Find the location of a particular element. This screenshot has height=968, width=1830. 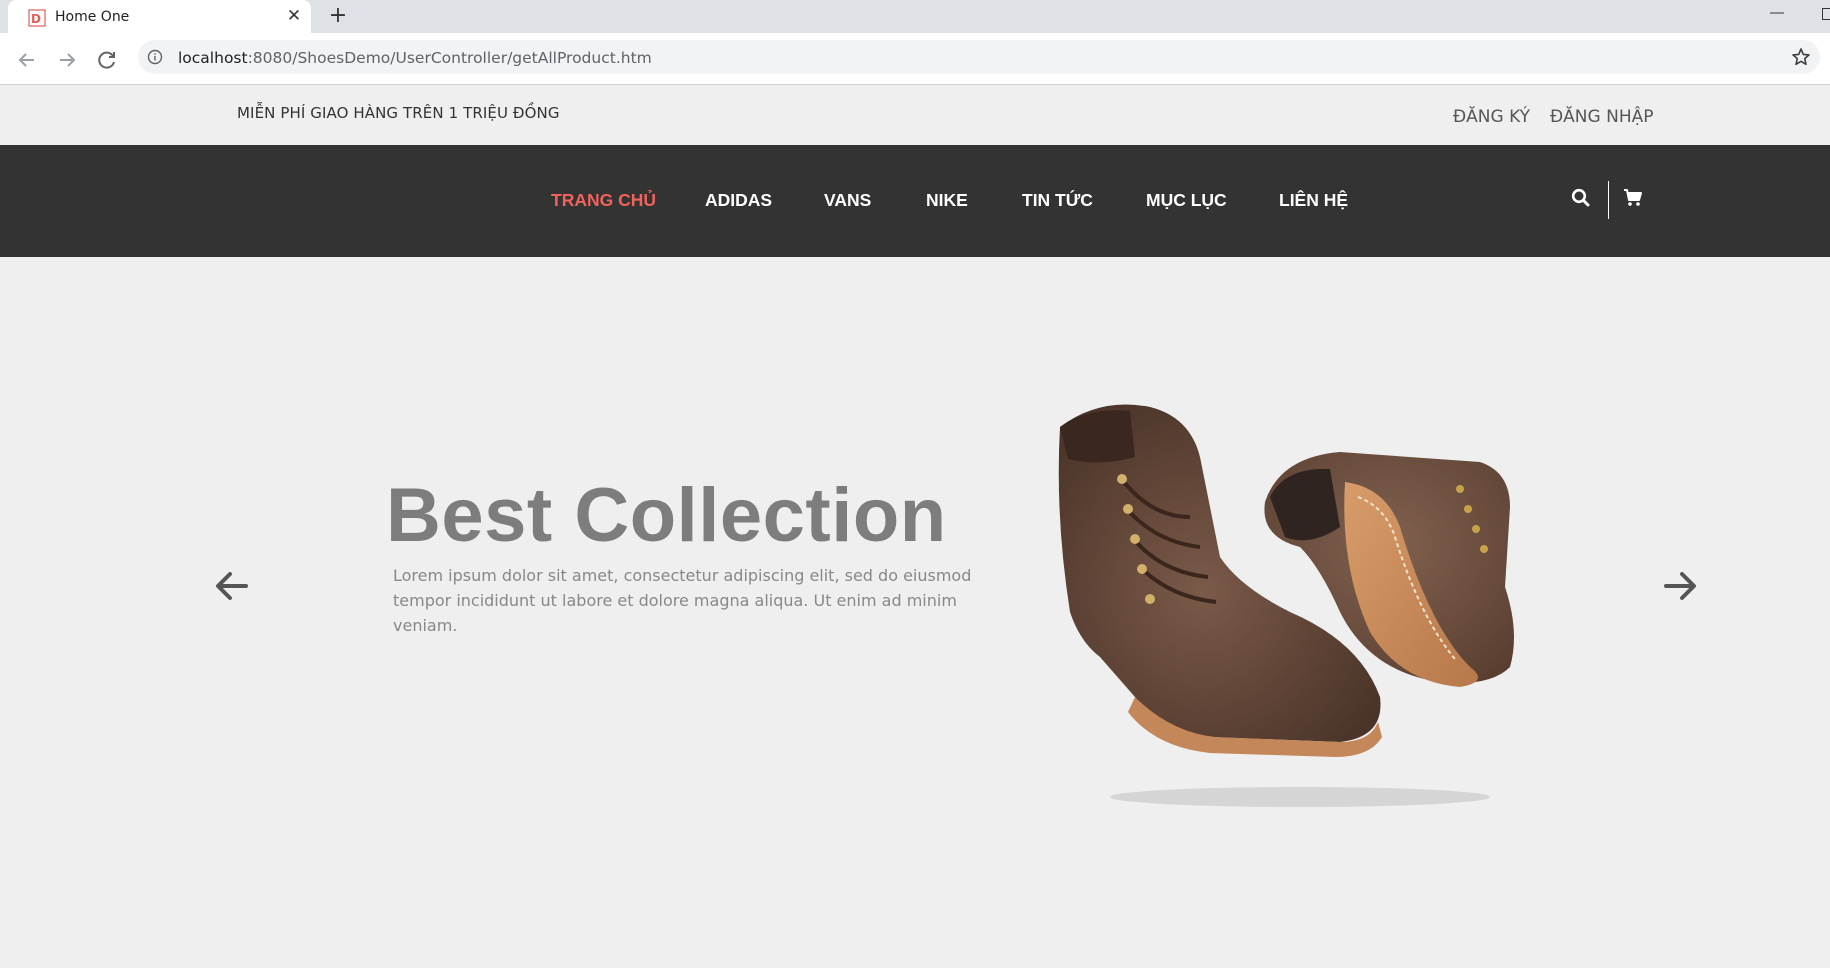

free-shipping-notice: MIỄN PHÍ GIAO HÀNG TRÊN 1 TRIỆU ĐỒNG is located at coordinates (398, 113).